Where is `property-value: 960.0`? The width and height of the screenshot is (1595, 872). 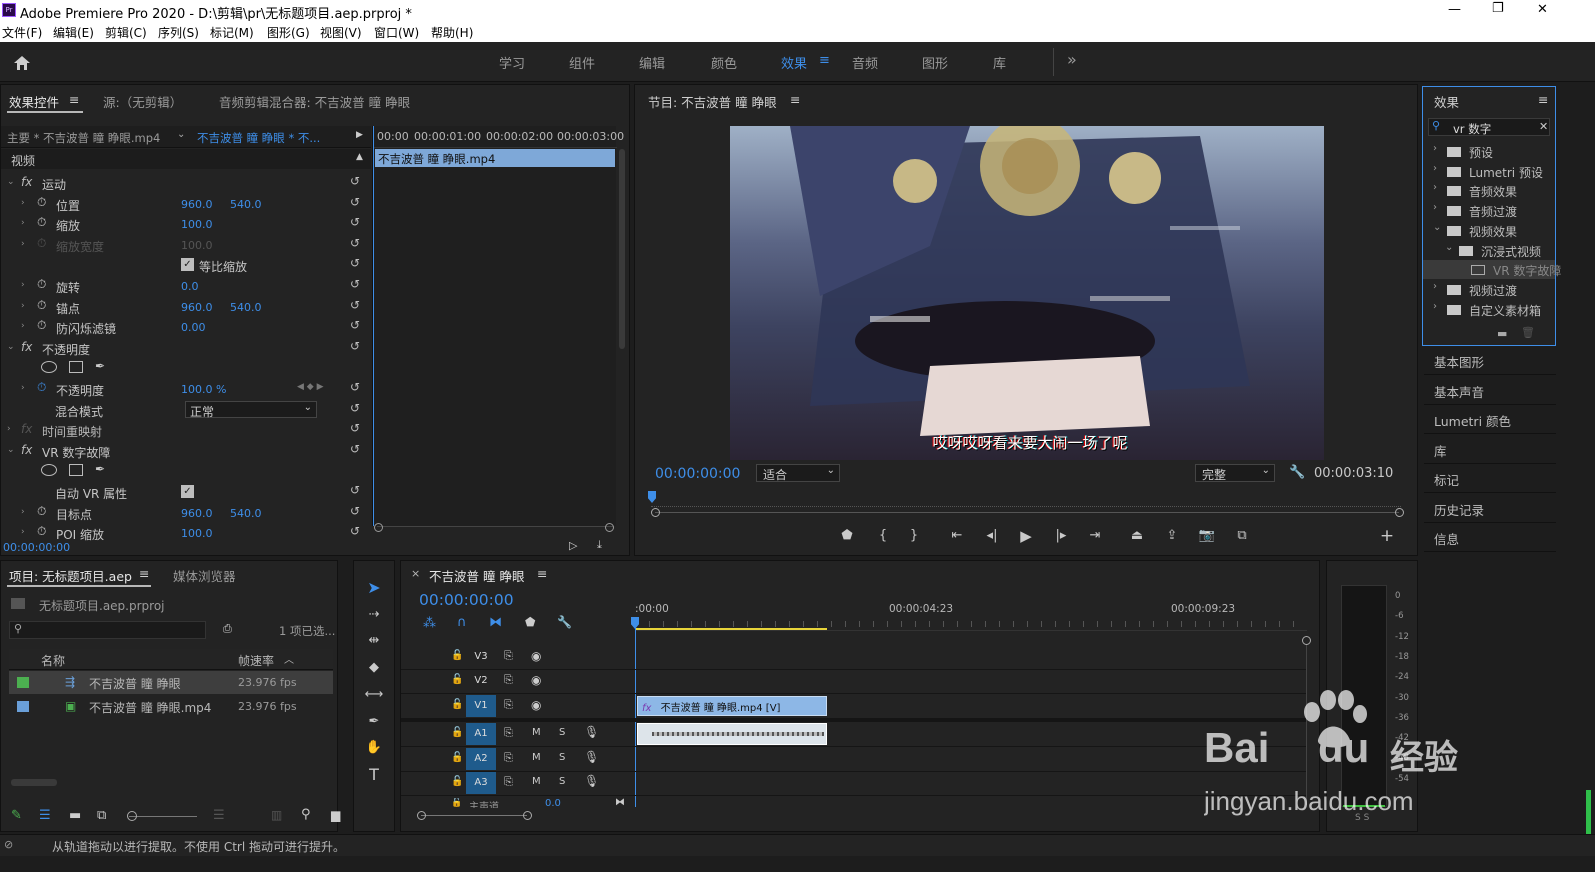
property-value: 960.0 is located at coordinates (197, 307).